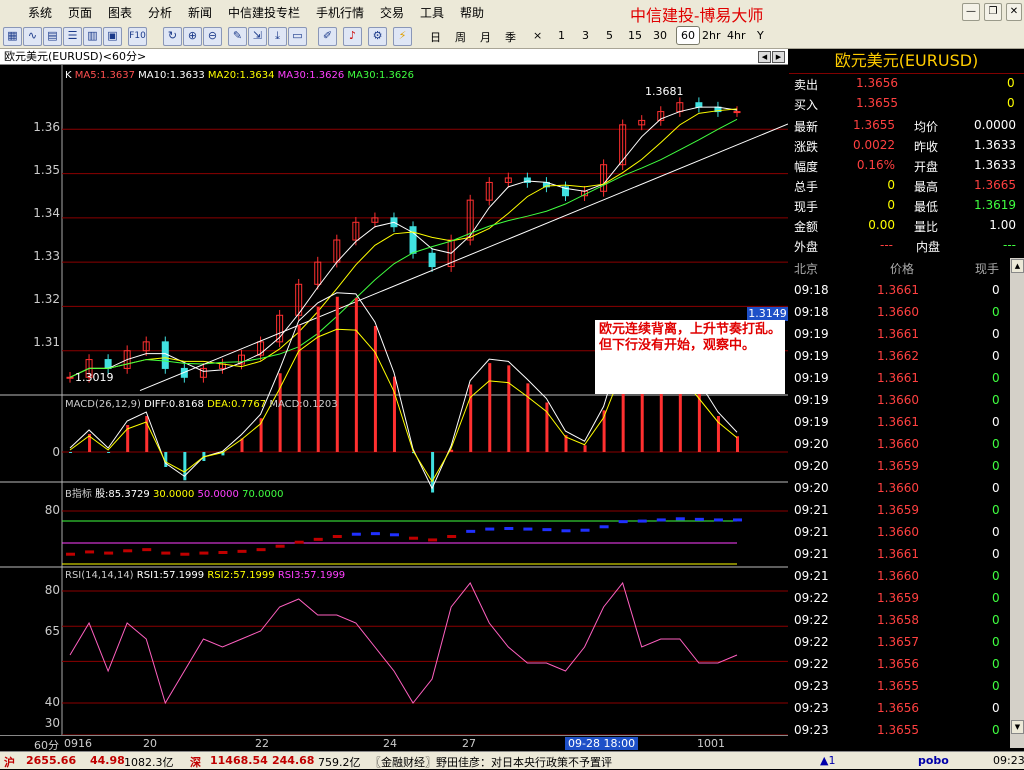  Describe the element at coordinates (160, 12) in the screenshot. I see `menu-analysis: 分析` at that location.